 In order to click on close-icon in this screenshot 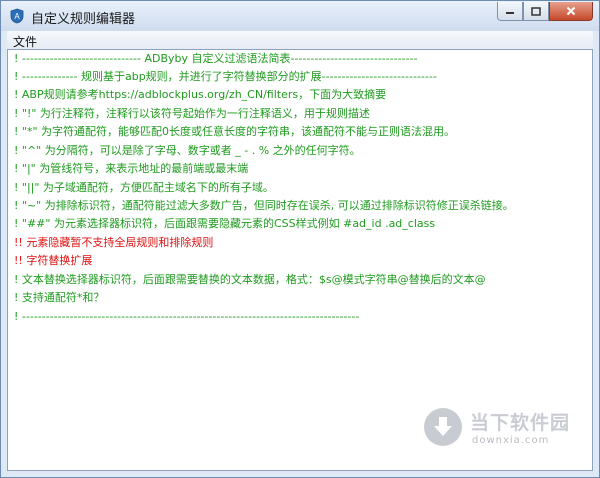, I will do `click(571, 11)`.